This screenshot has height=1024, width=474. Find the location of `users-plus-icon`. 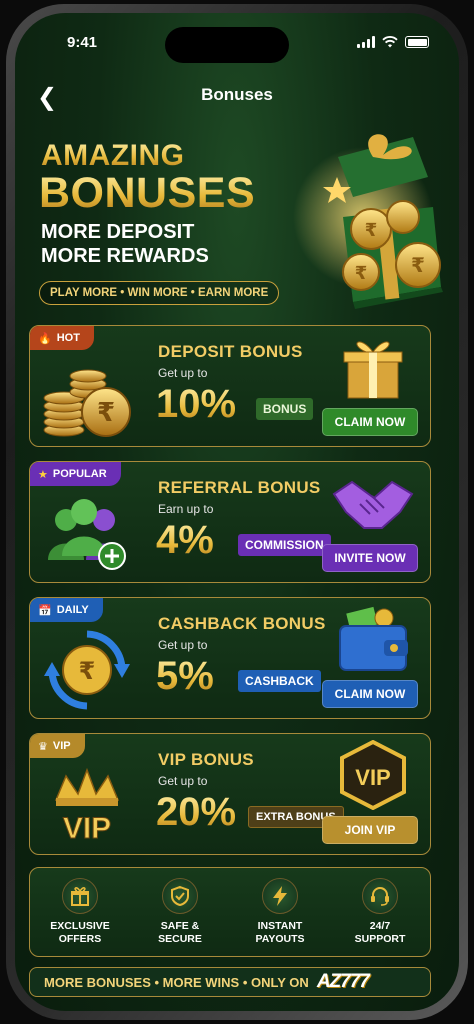

users-plus-icon is located at coordinates (87, 534).